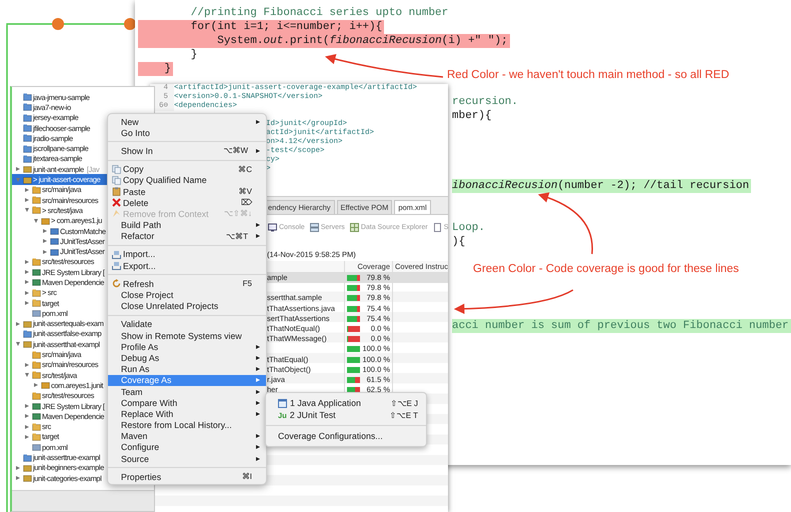 The width and height of the screenshot is (791, 512). What do you see at coordinates (187, 402) in the screenshot?
I see `menu-item: Compare With` at bounding box center [187, 402].